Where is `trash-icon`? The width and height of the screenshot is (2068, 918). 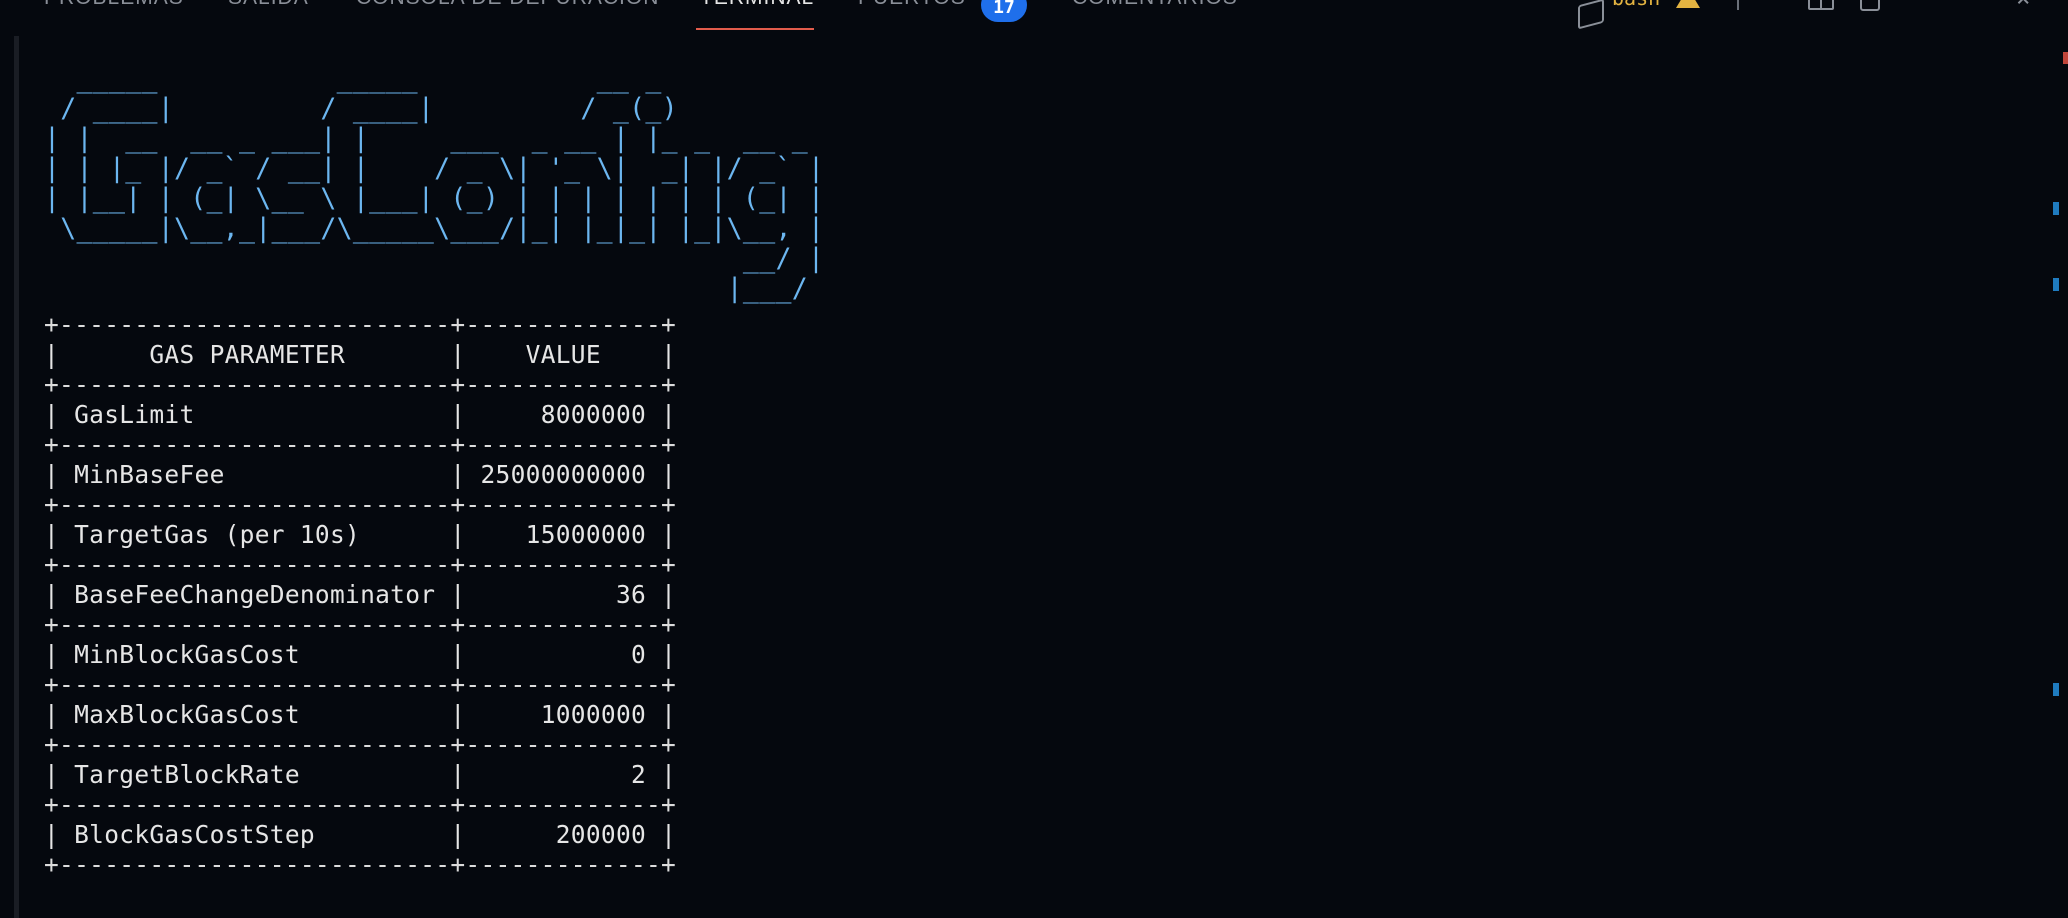 trash-icon is located at coordinates (1870, 5).